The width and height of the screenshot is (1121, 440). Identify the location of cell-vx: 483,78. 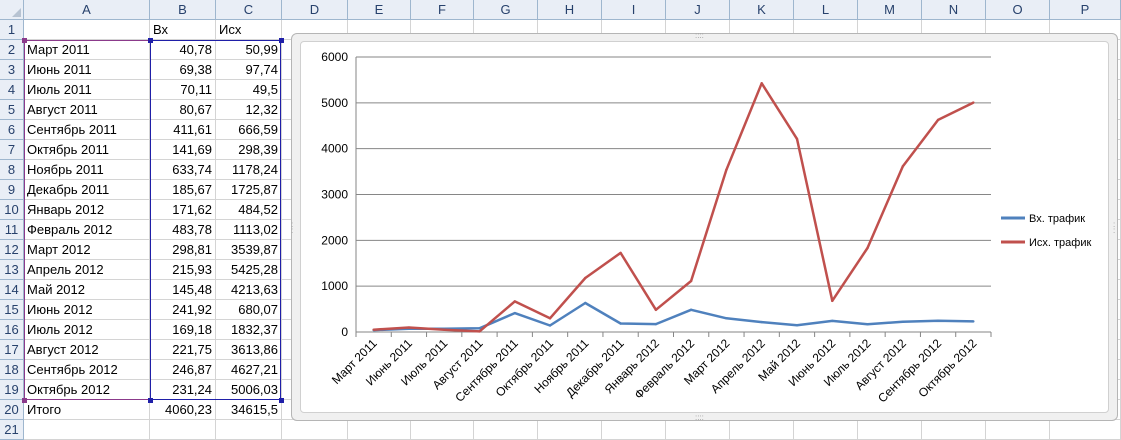
(183, 230).